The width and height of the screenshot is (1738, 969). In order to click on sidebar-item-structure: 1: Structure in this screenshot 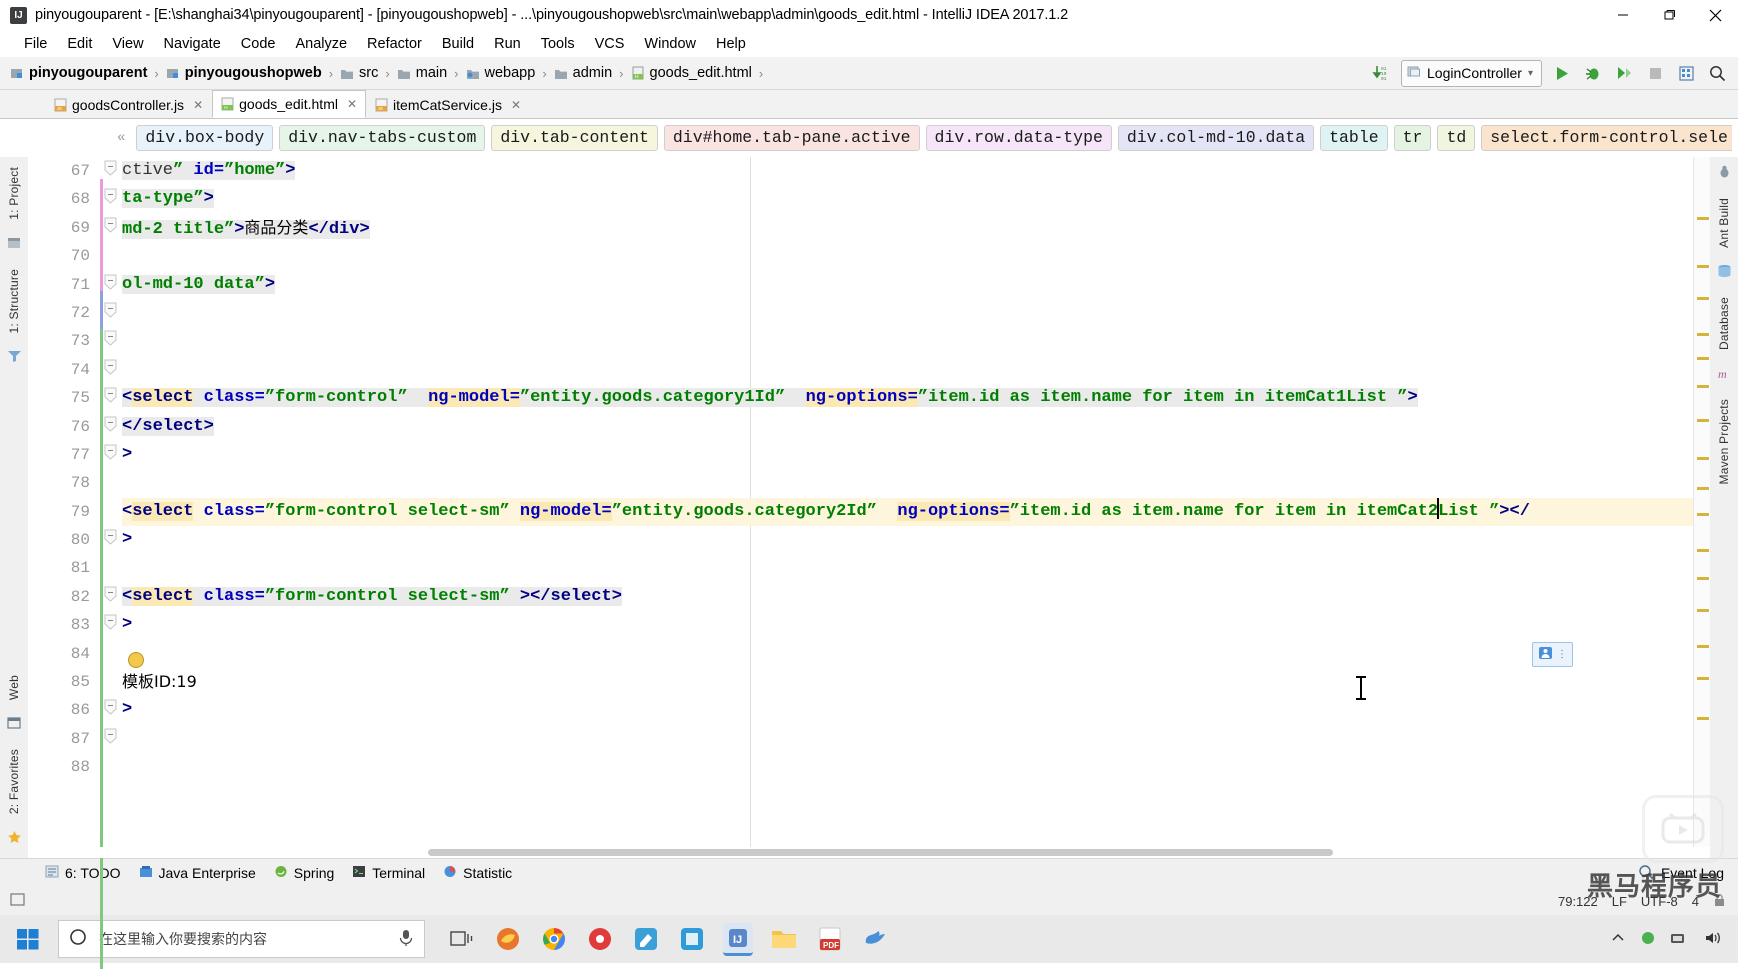, I will do `click(14, 301)`.